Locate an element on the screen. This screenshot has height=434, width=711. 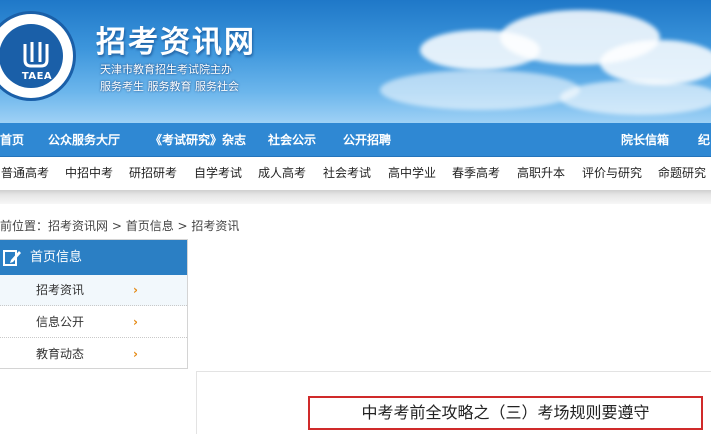
subnav-vocational-upgrade: 高职升本 is located at coordinates (541, 173).